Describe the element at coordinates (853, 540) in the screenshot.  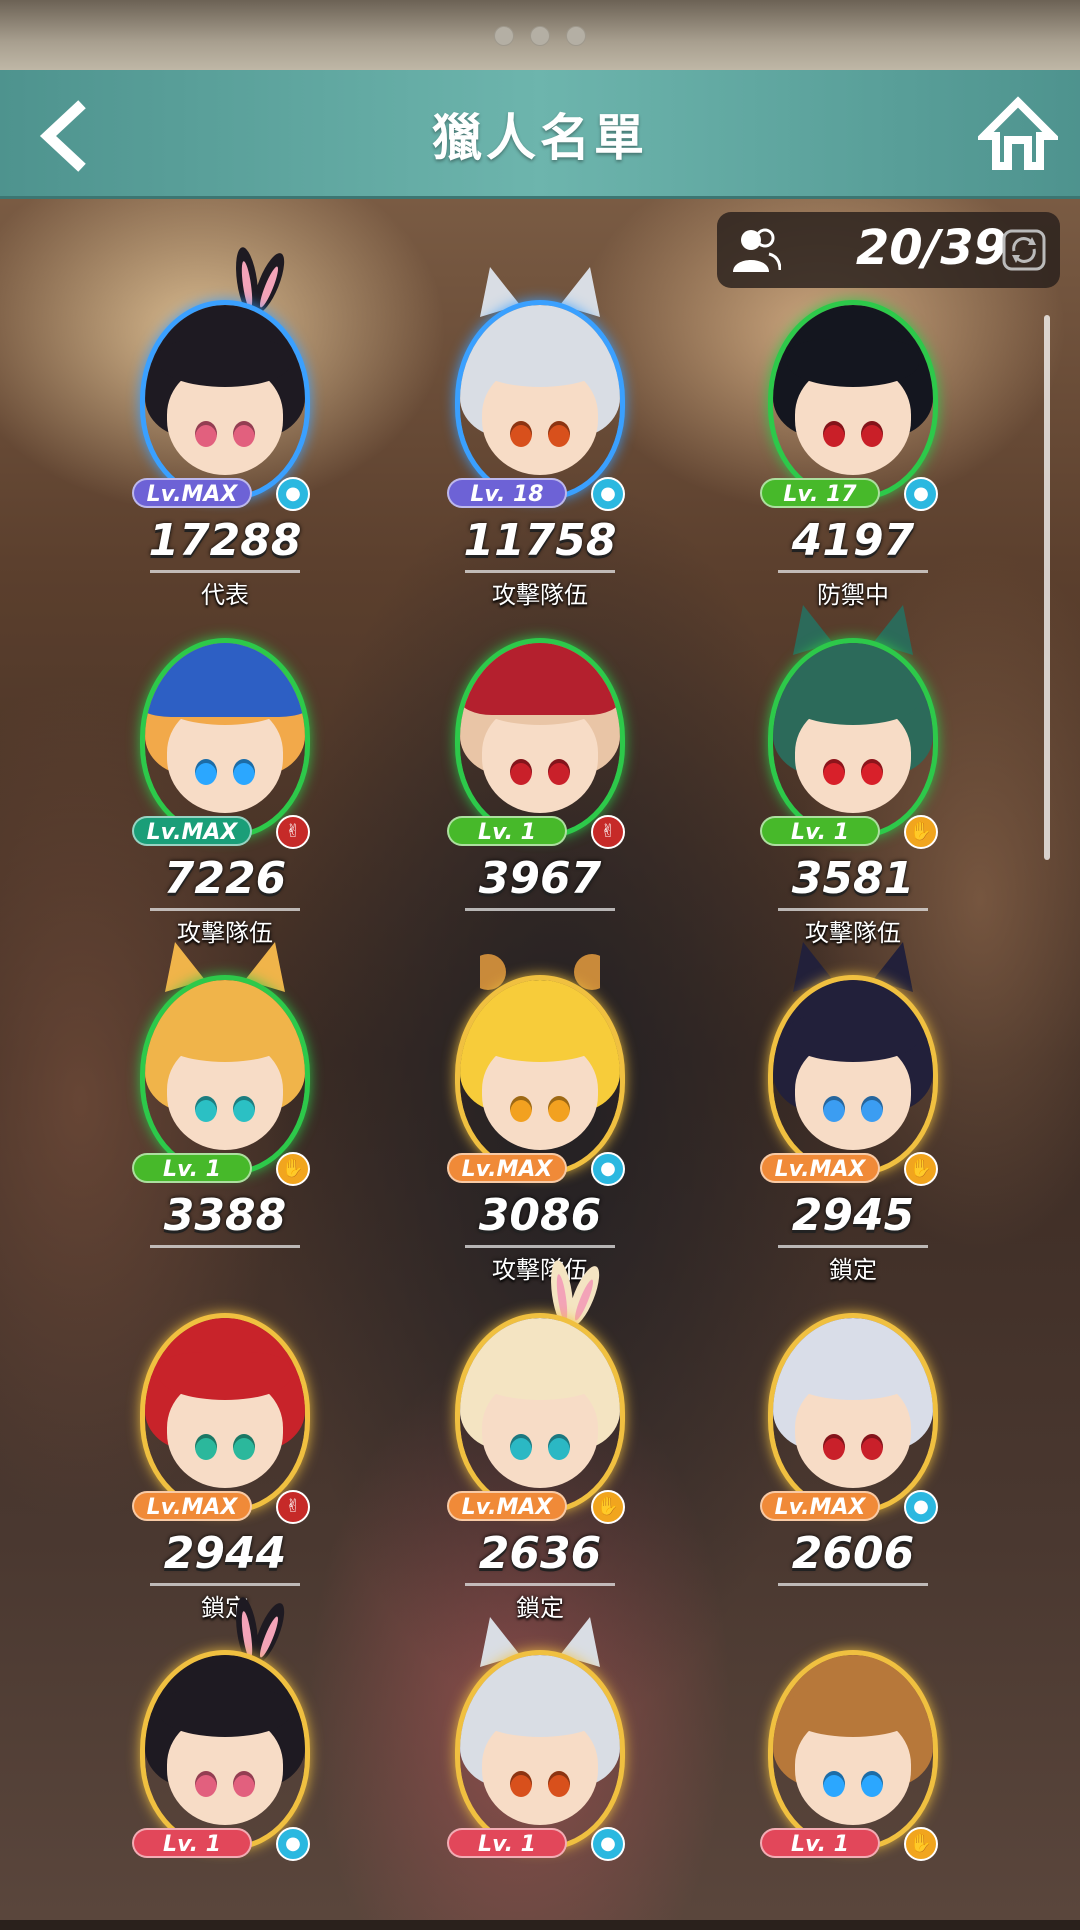
I see `power-value: 4197` at that location.